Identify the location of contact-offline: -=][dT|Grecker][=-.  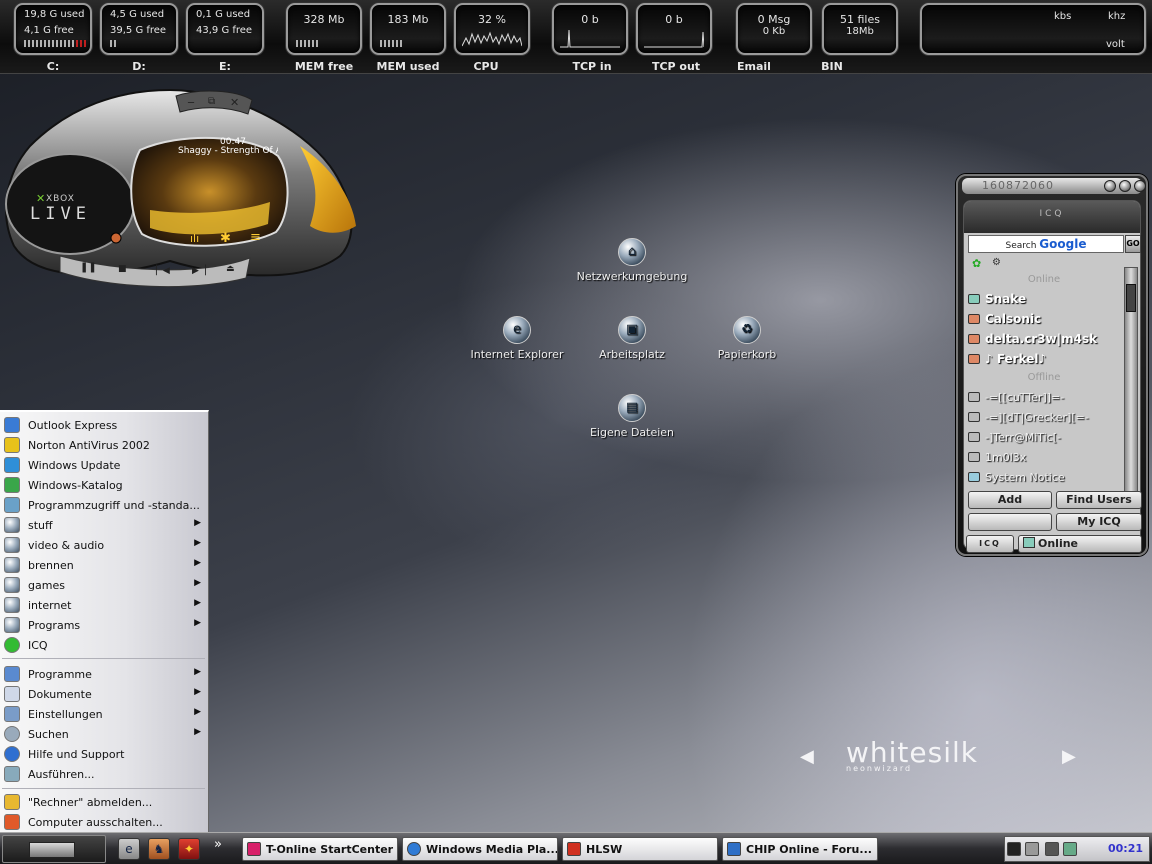
(1044, 417).